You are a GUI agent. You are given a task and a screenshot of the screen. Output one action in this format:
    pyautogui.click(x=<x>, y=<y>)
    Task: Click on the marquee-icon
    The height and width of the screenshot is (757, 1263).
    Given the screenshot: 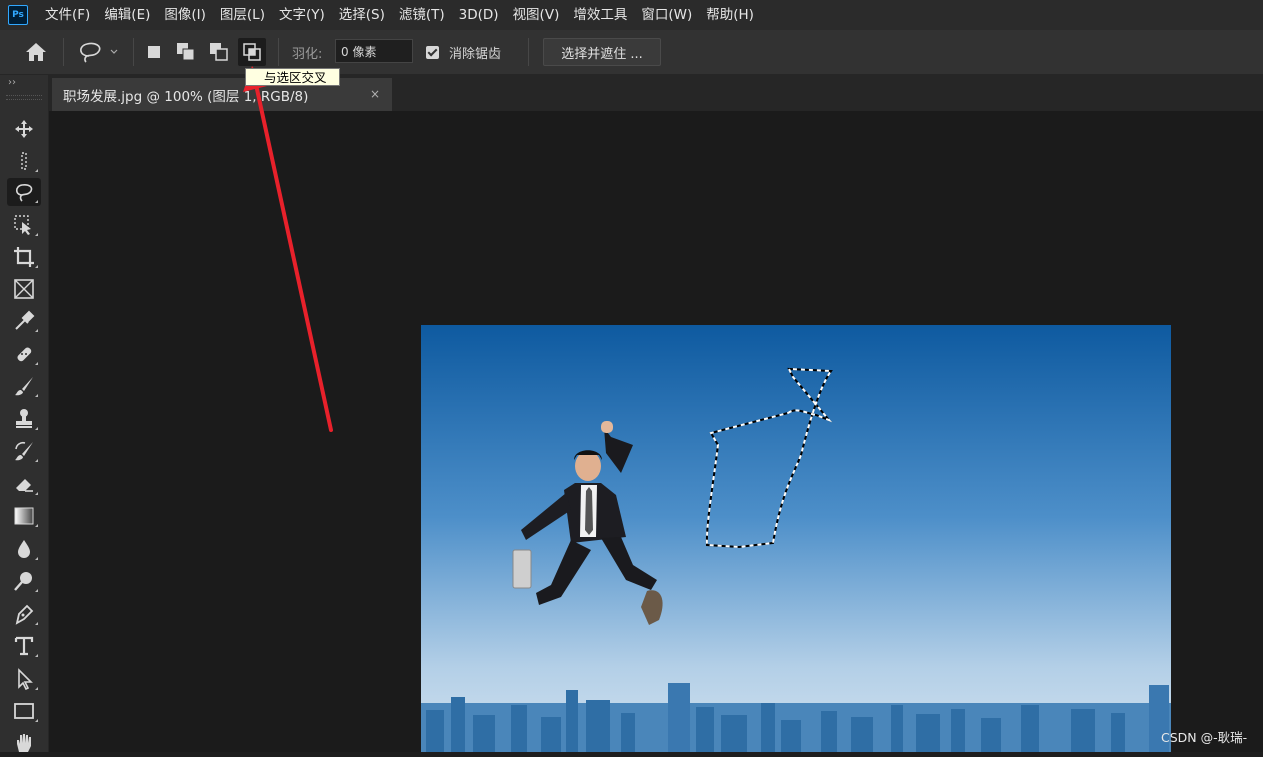 What is the action you would take?
    pyautogui.click(x=24, y=161)
    